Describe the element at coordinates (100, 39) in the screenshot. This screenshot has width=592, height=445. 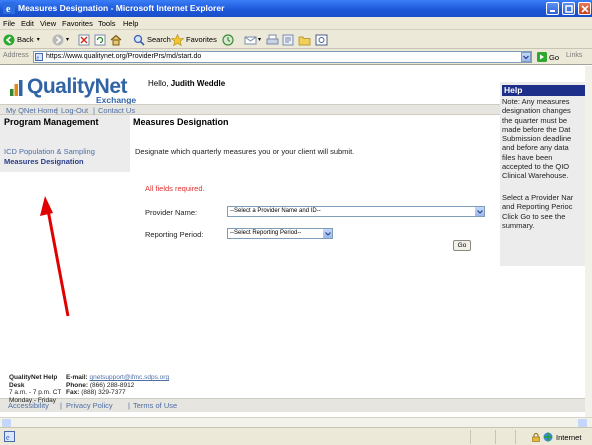
I see `refresh-button` at that location.